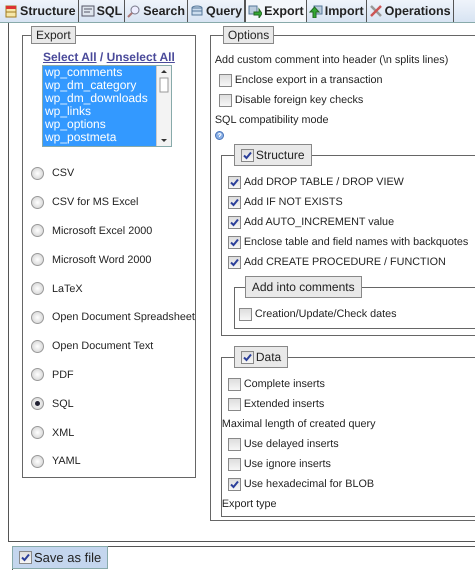 The width and height of the screenshot is (475, 570). I want to click on section-title: Data, so click(269, 357).